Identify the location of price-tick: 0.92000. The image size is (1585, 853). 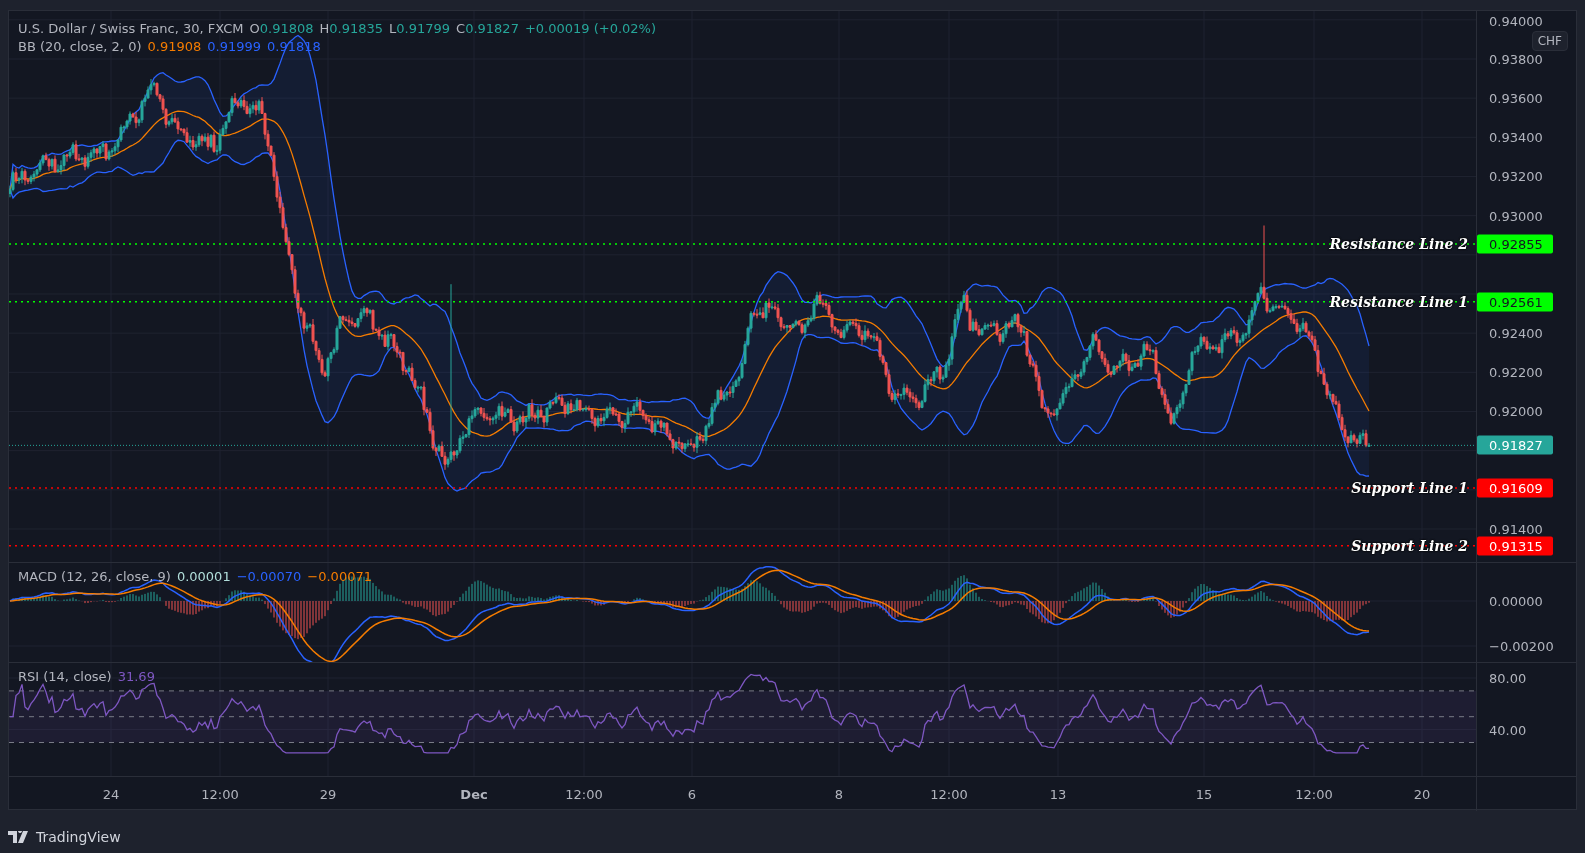
(1516, 411).